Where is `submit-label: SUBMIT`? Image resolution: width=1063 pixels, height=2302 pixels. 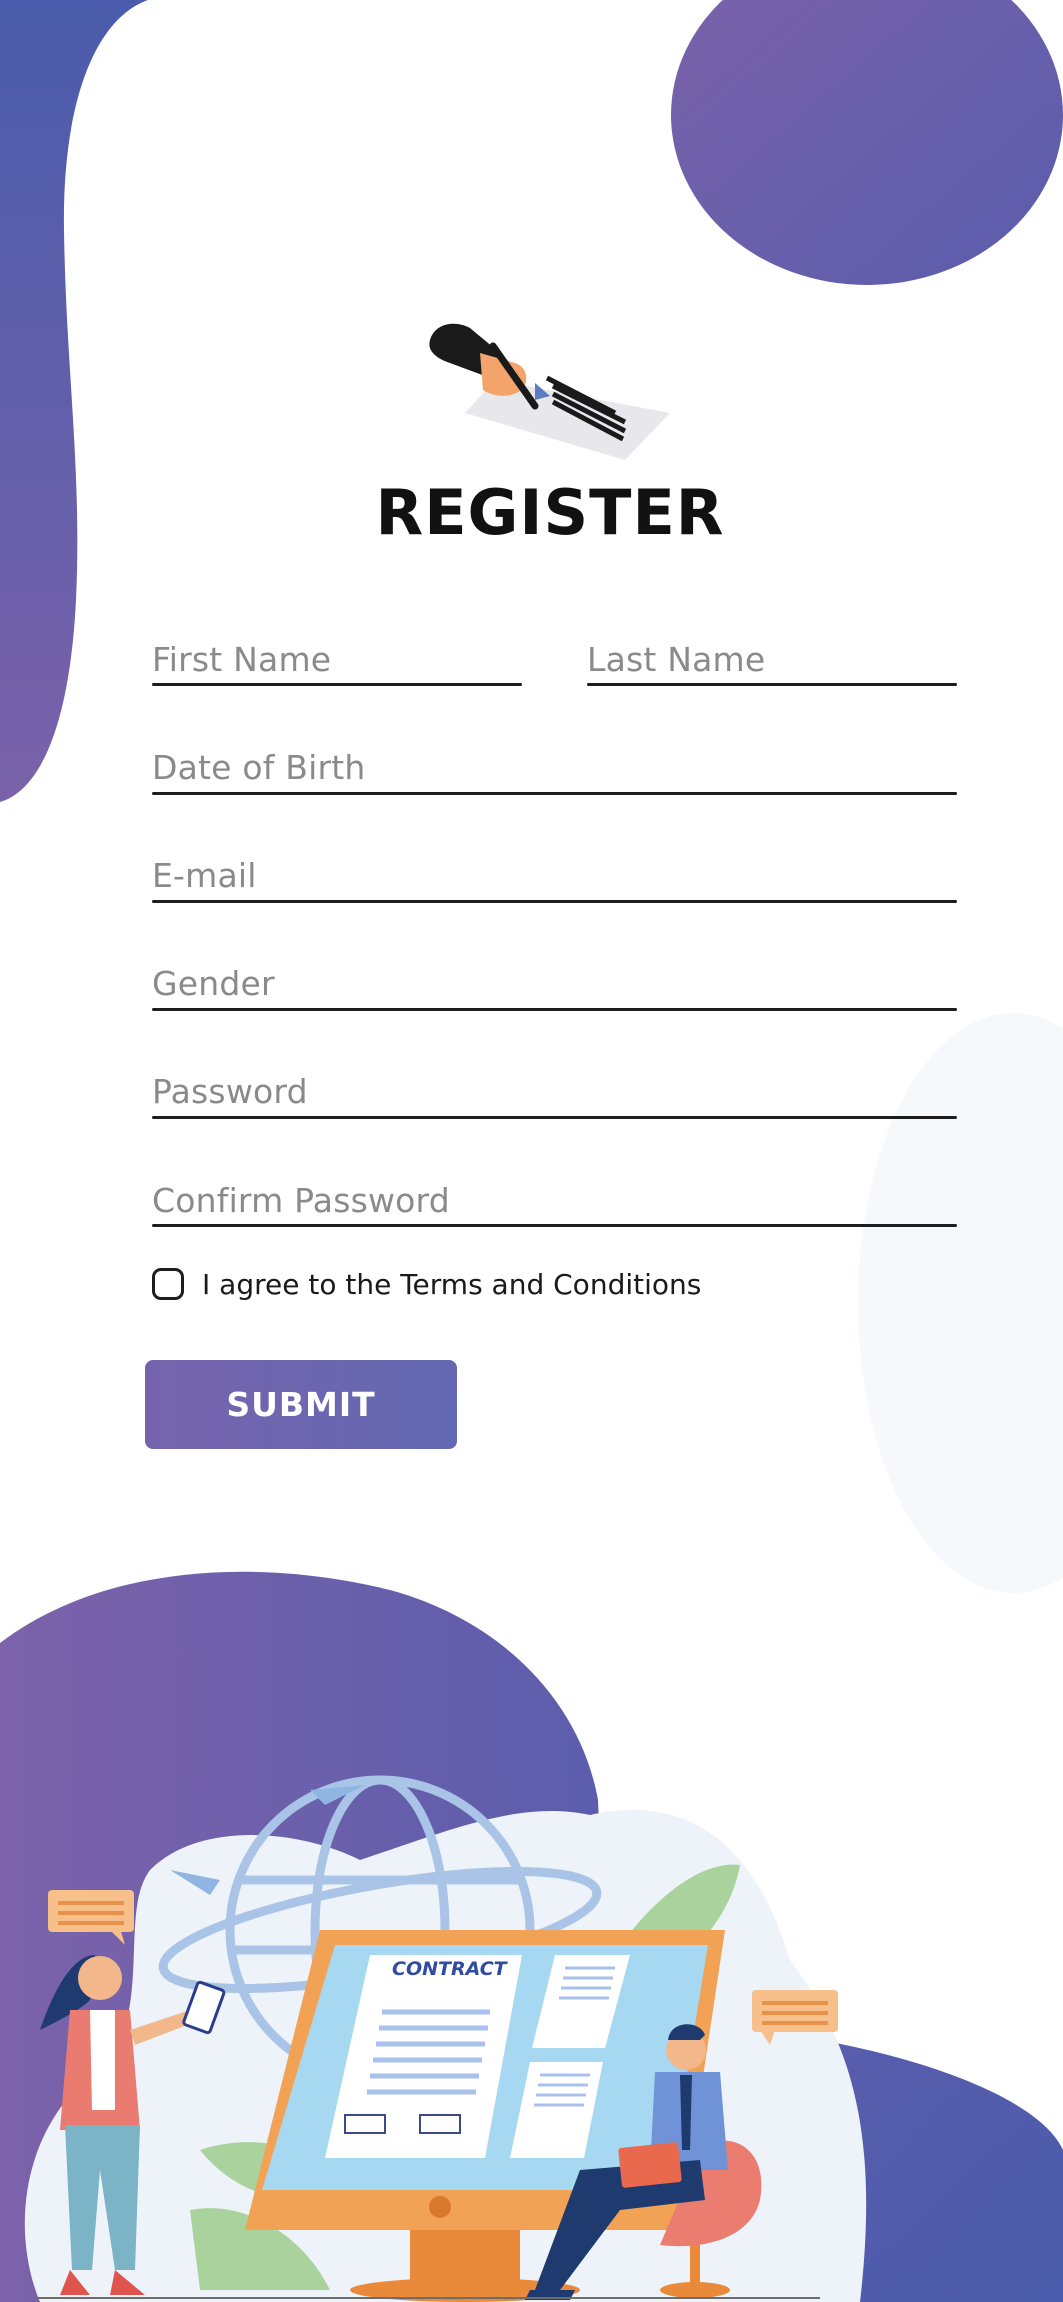 submit-label: SUBMIT is located at coordinates (301, 1404).